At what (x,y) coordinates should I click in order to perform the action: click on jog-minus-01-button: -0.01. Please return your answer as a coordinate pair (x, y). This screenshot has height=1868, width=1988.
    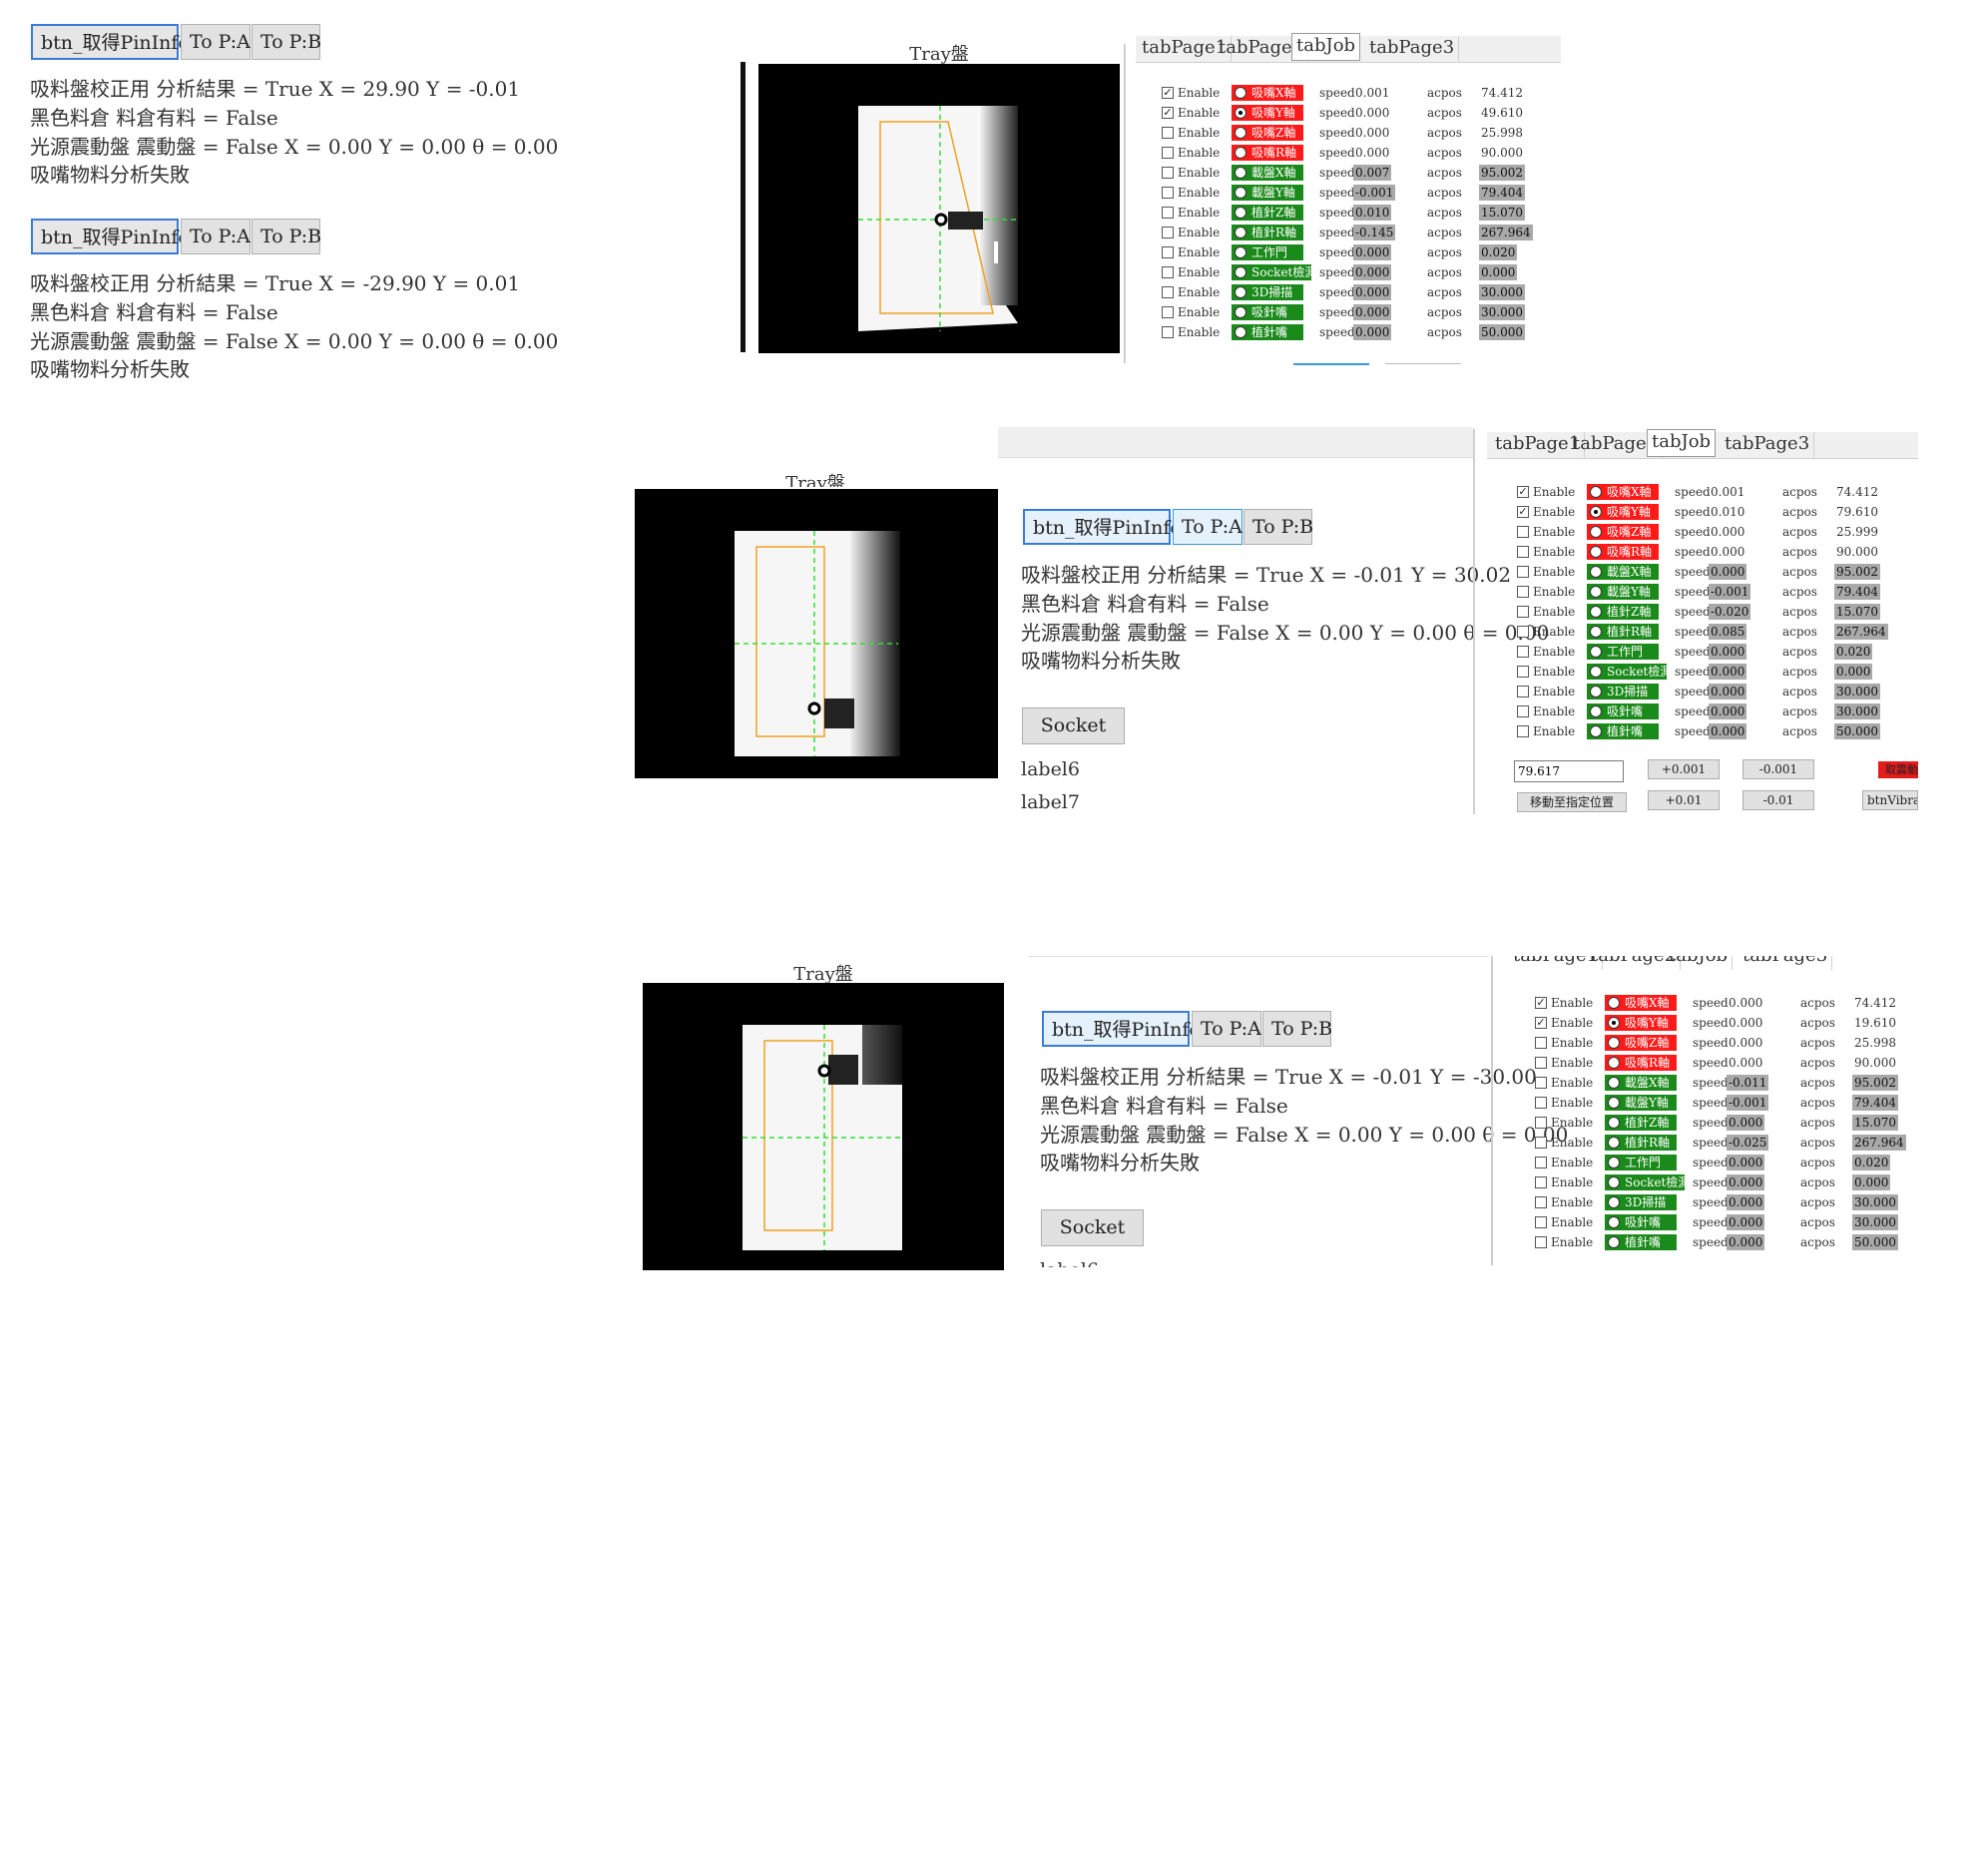
    Looking at the image, I should click on (1778, 800).